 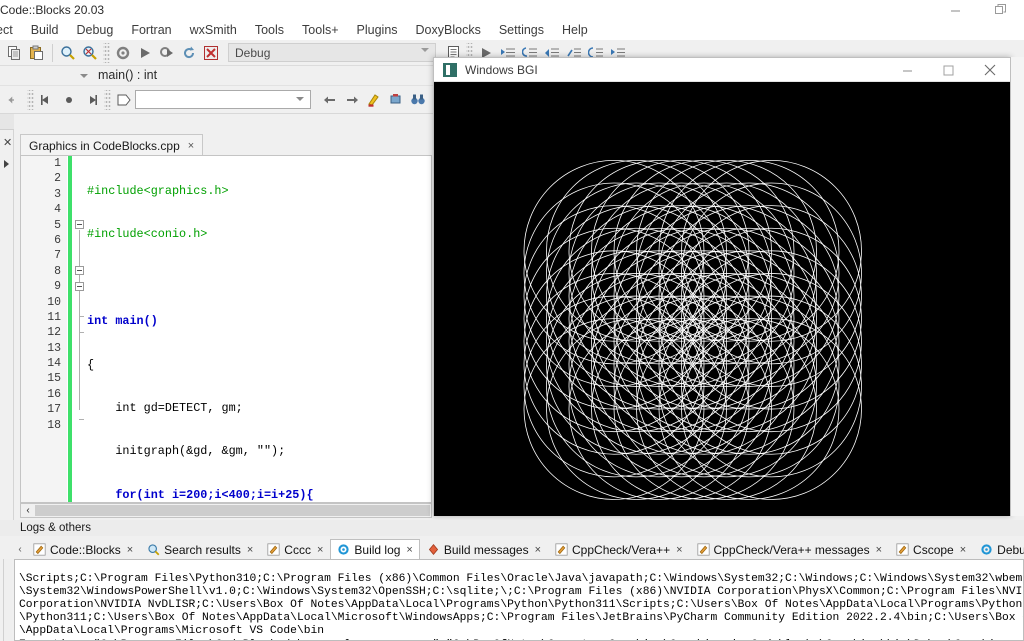 I want to click on bgi-minimize-button, so click(x=907, y=70).